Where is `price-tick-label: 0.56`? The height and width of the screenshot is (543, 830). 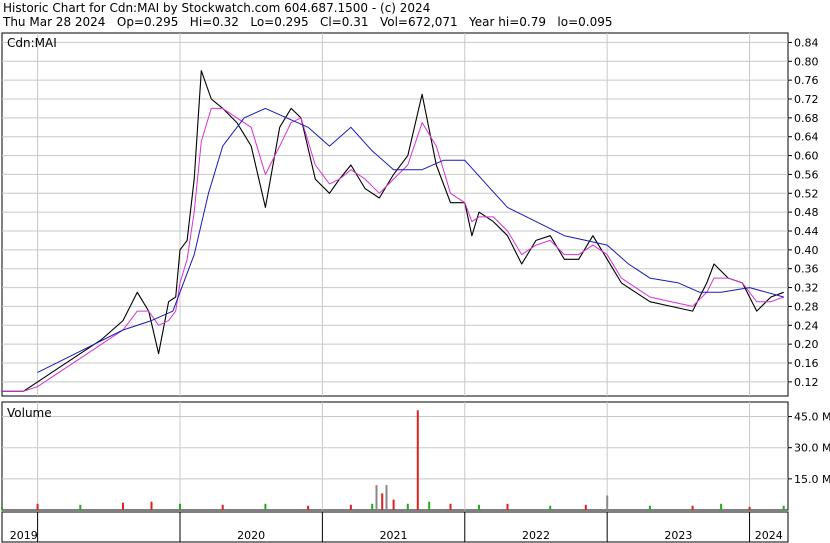
price-tick-label: 0.56 is located at coordinates (806, 174).